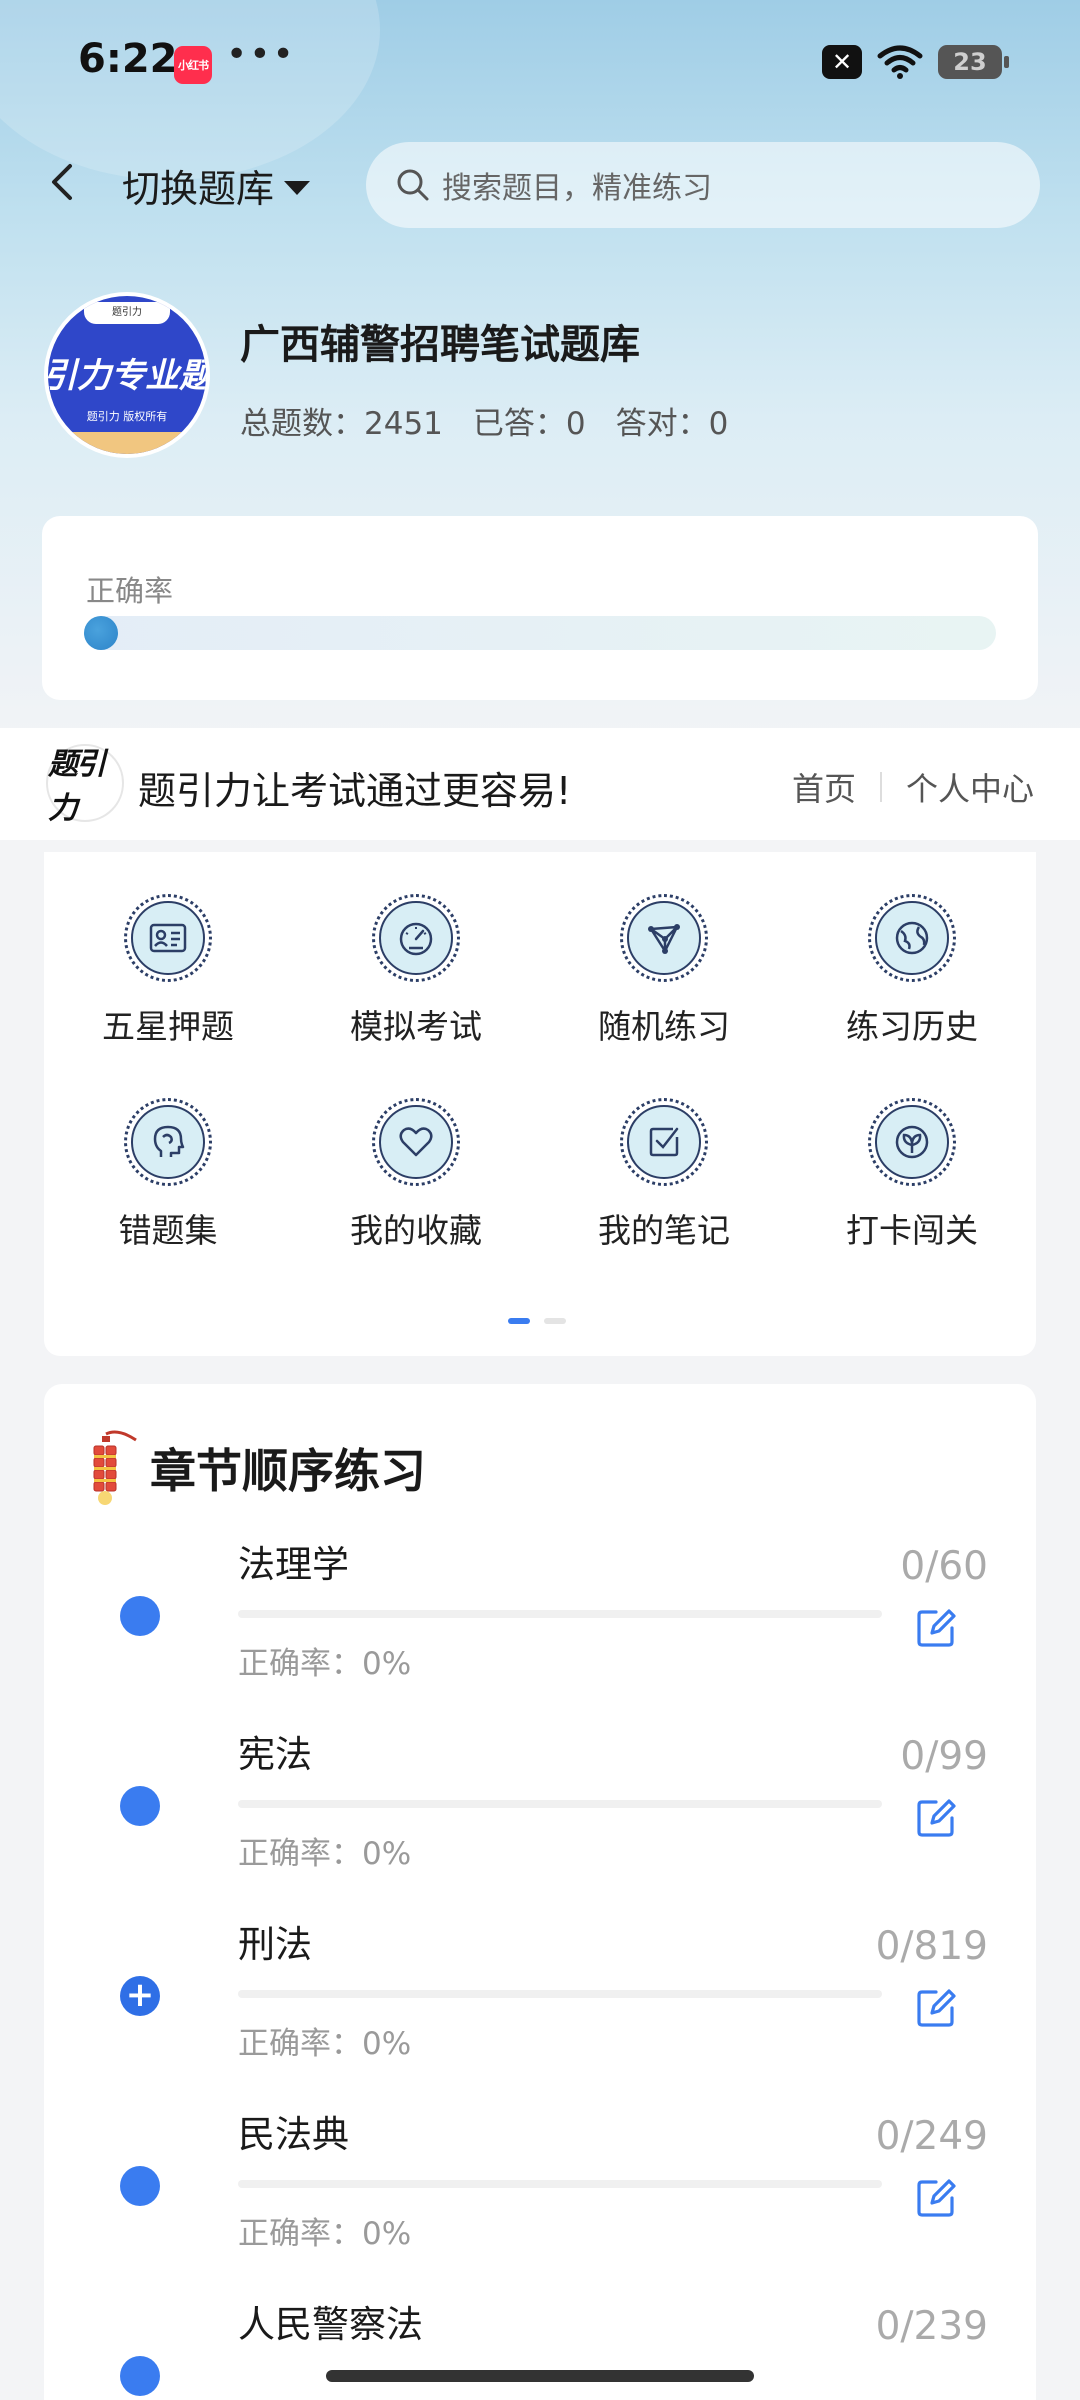  What do you see at coordinates (416, 1142) in the screenshot?
I see `heart-icon` at bounding box center [416, 1142].